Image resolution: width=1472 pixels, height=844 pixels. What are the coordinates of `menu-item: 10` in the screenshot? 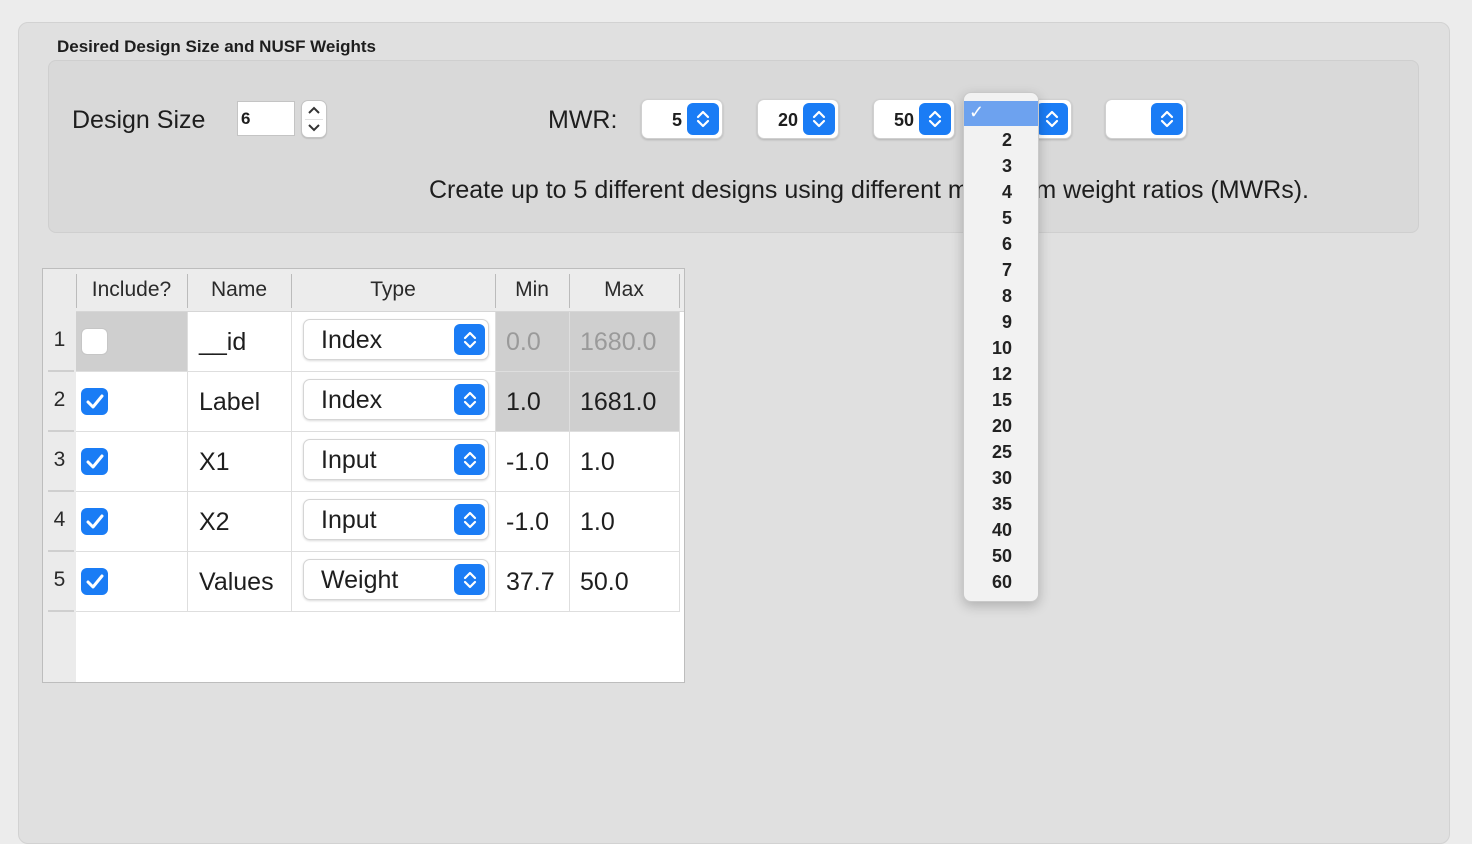 It's located at (1001, 348).